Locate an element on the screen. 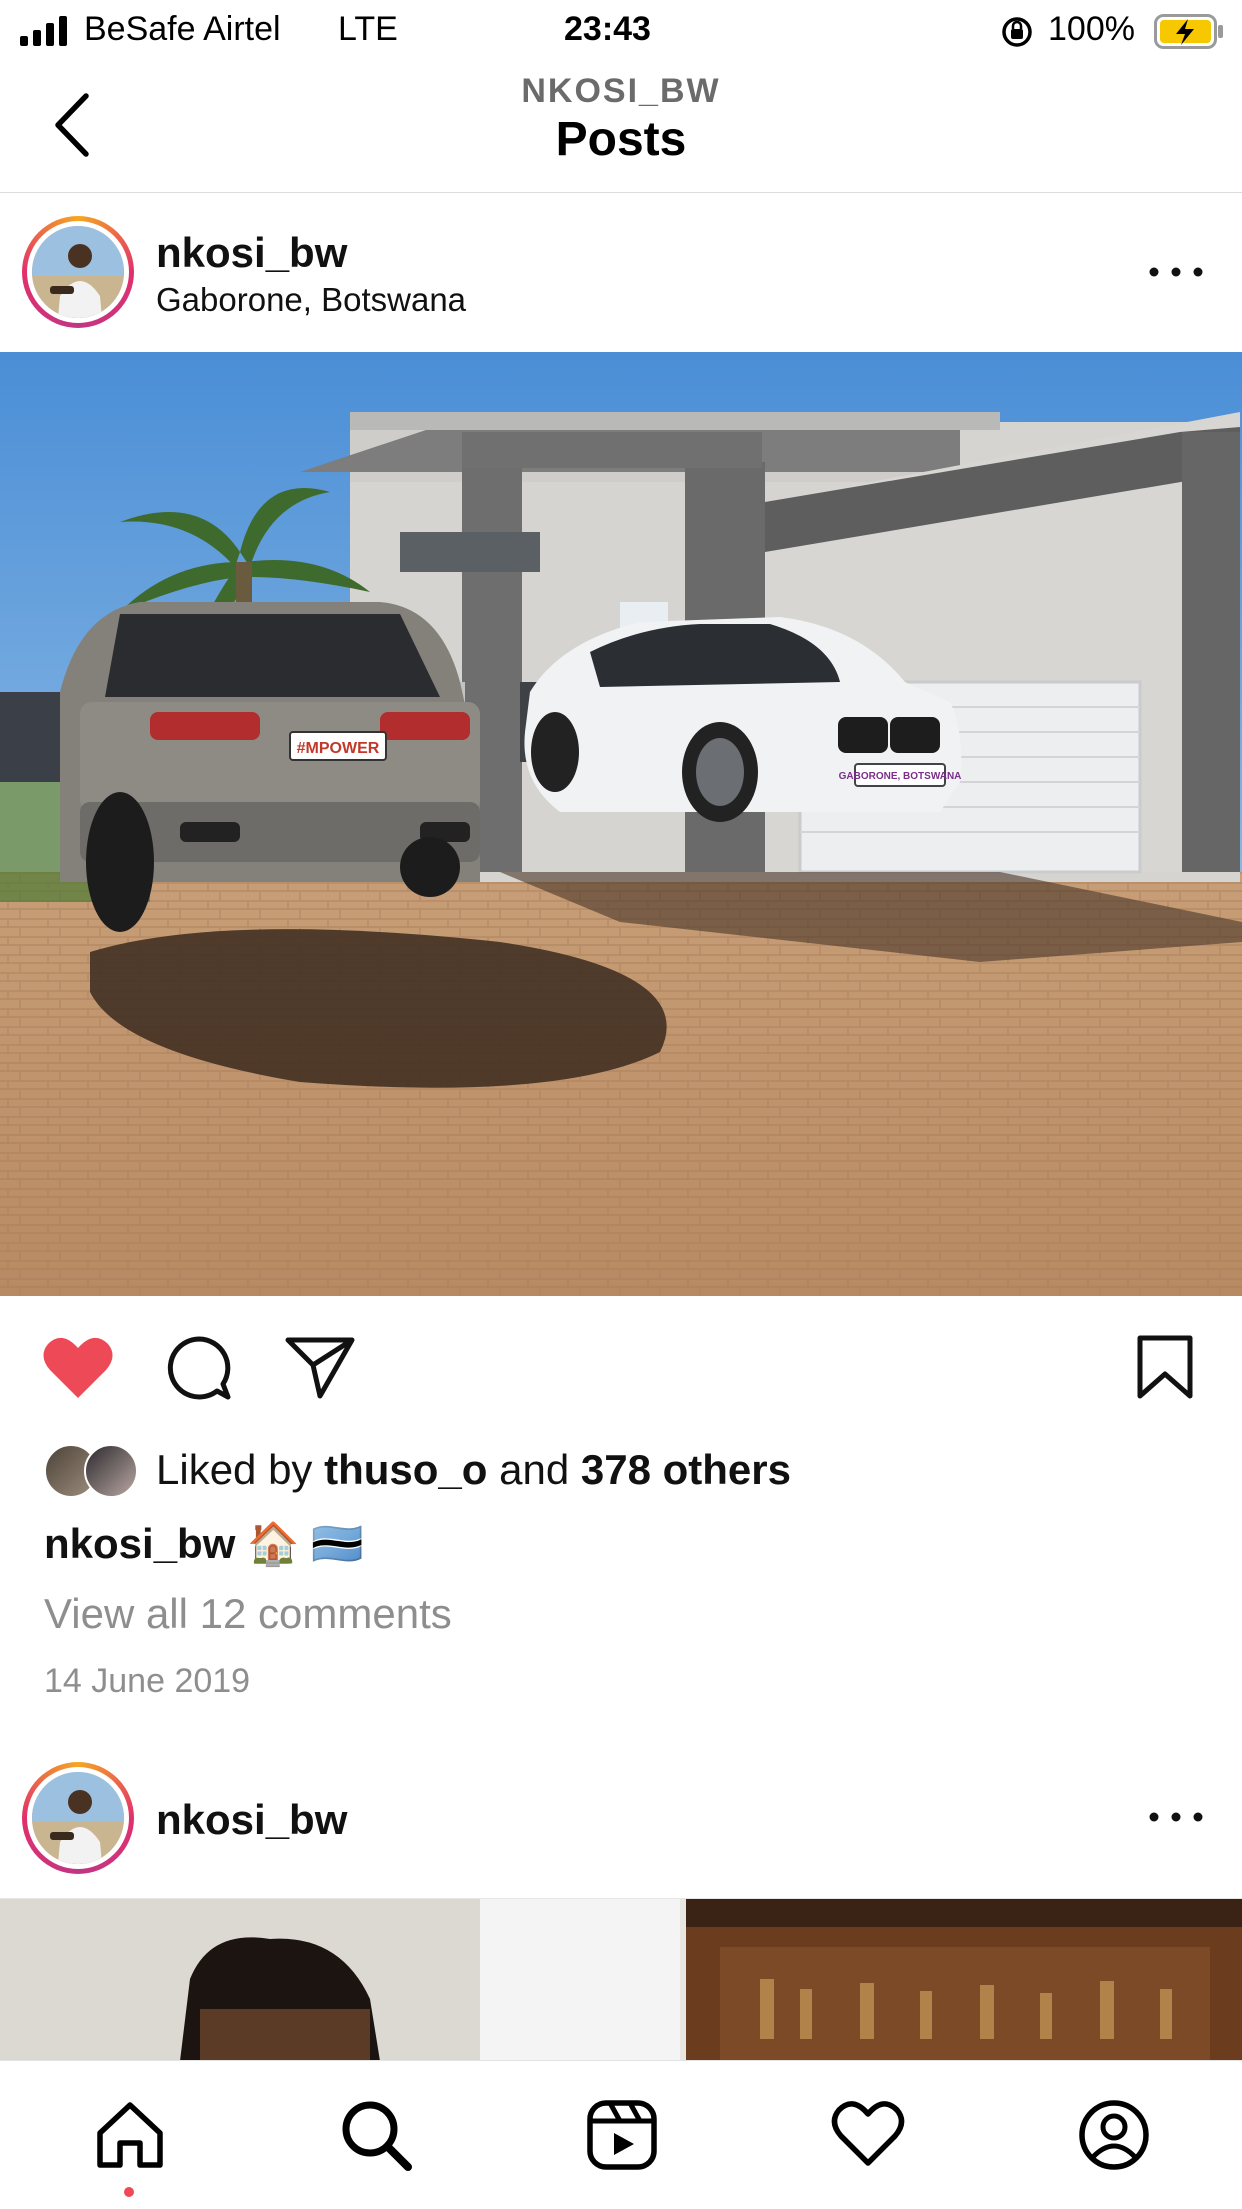 This screenshot has height=2209, width=1242. post-date: 14 June 2019 is located at coordinates (147, 1681).